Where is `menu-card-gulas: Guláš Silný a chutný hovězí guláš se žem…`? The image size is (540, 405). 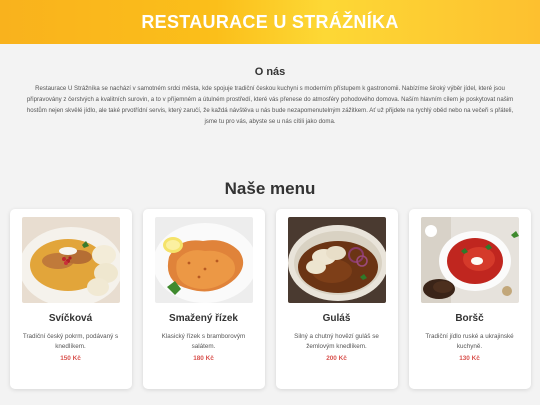
menu-card-gulas: Guláš Silný a chutný hovězí guláš se žem… is located at coordinates (336, 299).